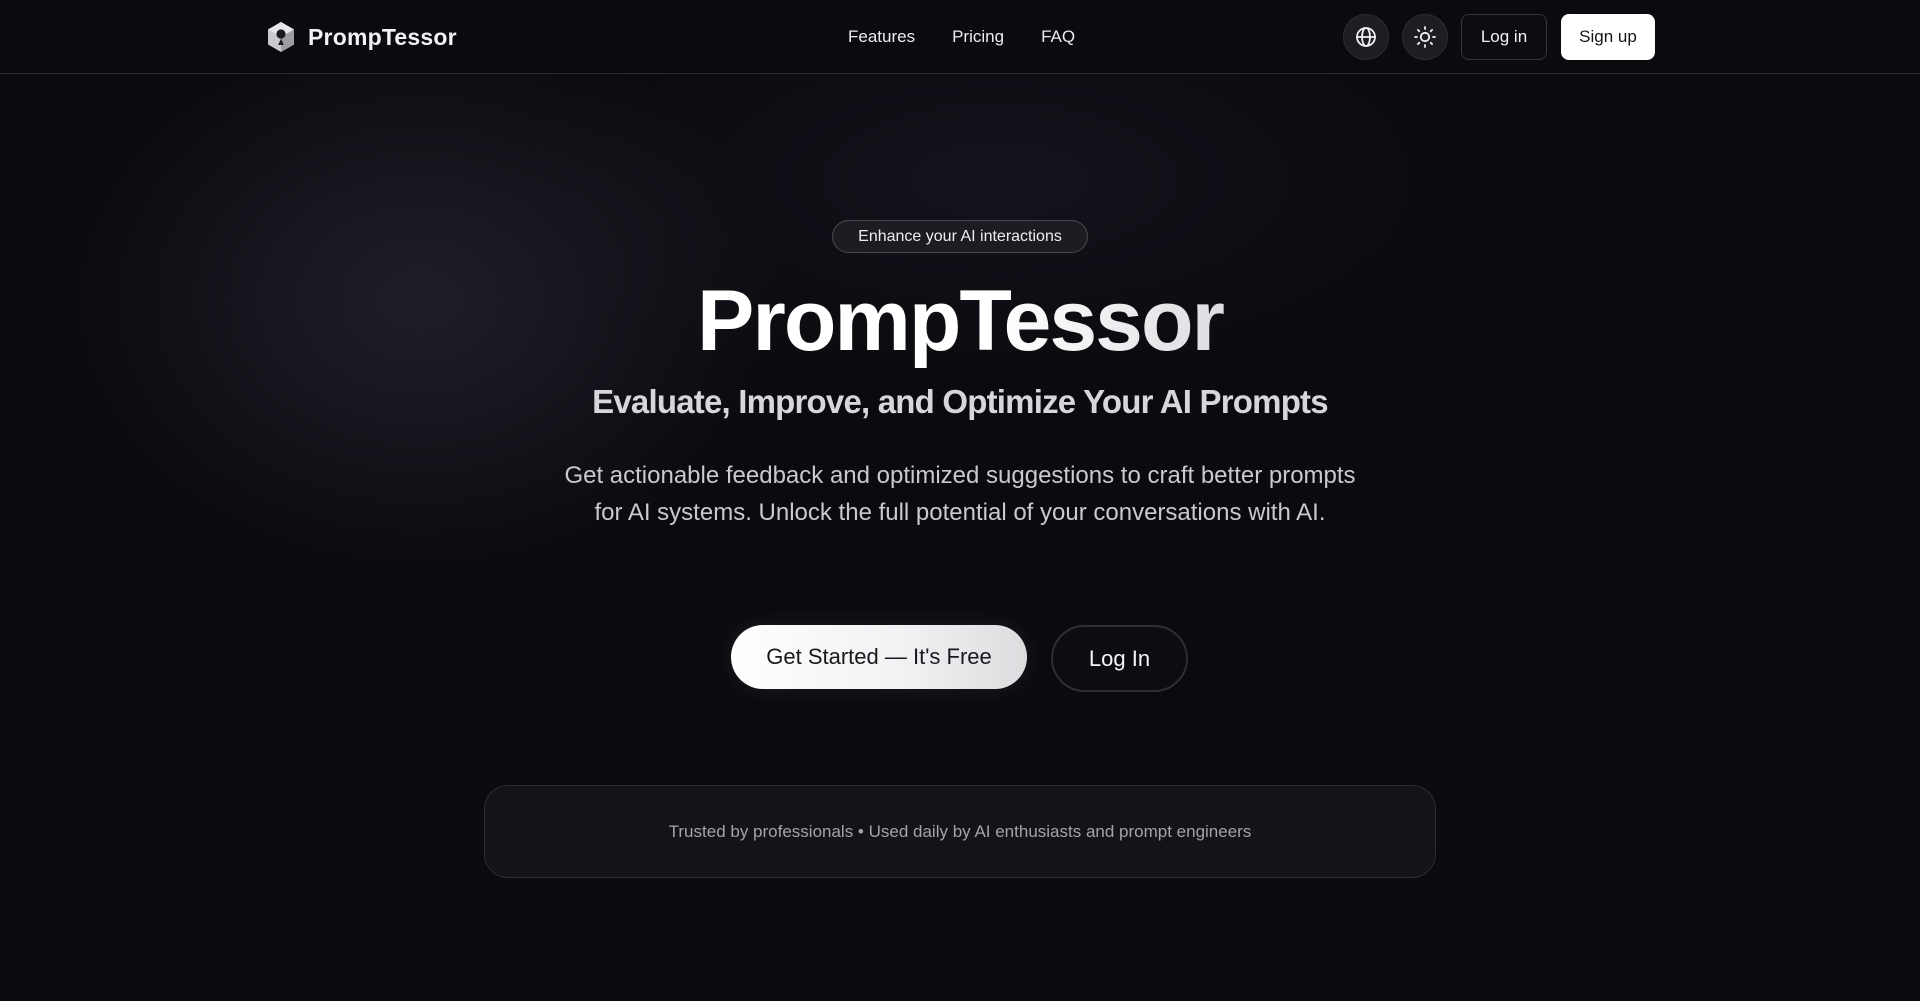  Describe the element at coordinates (960, 321) in the screenshot. I see `hero-title: PrompTessor` at that location.